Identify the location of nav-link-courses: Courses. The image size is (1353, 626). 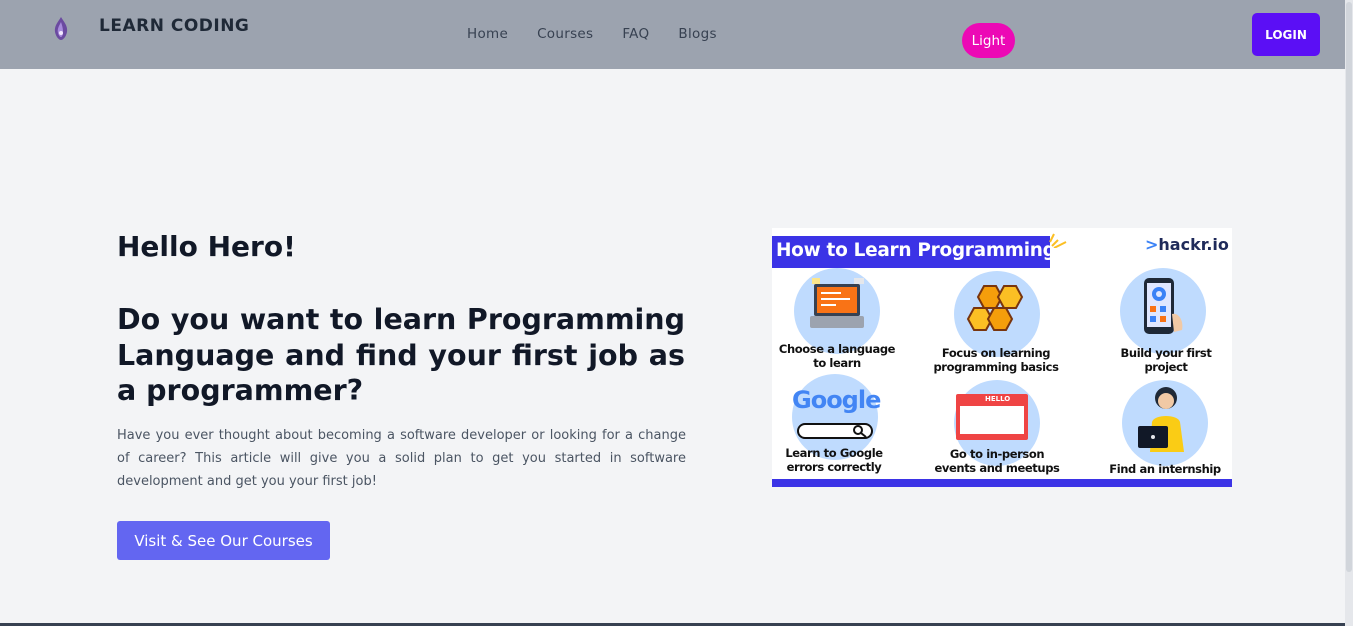
(565, 34).